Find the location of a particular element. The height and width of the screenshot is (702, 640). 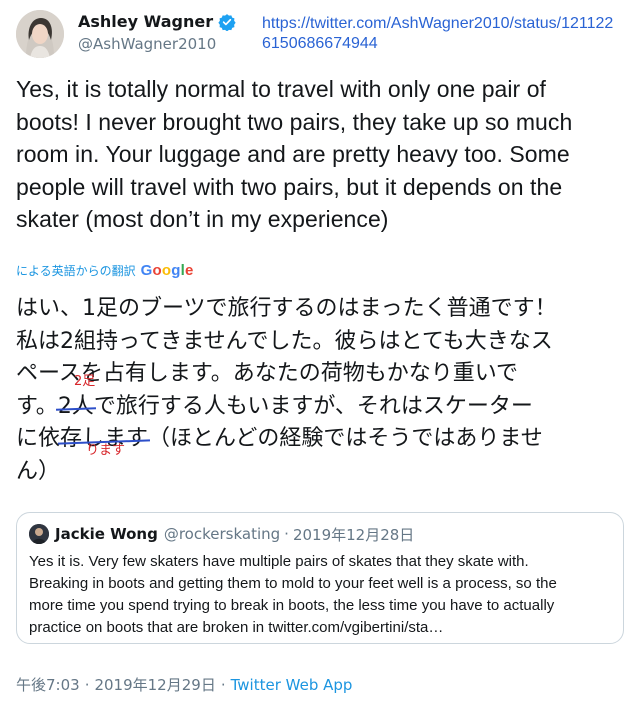

tweet-date: 2019年12月29日 is located at coordinates (154, 684).